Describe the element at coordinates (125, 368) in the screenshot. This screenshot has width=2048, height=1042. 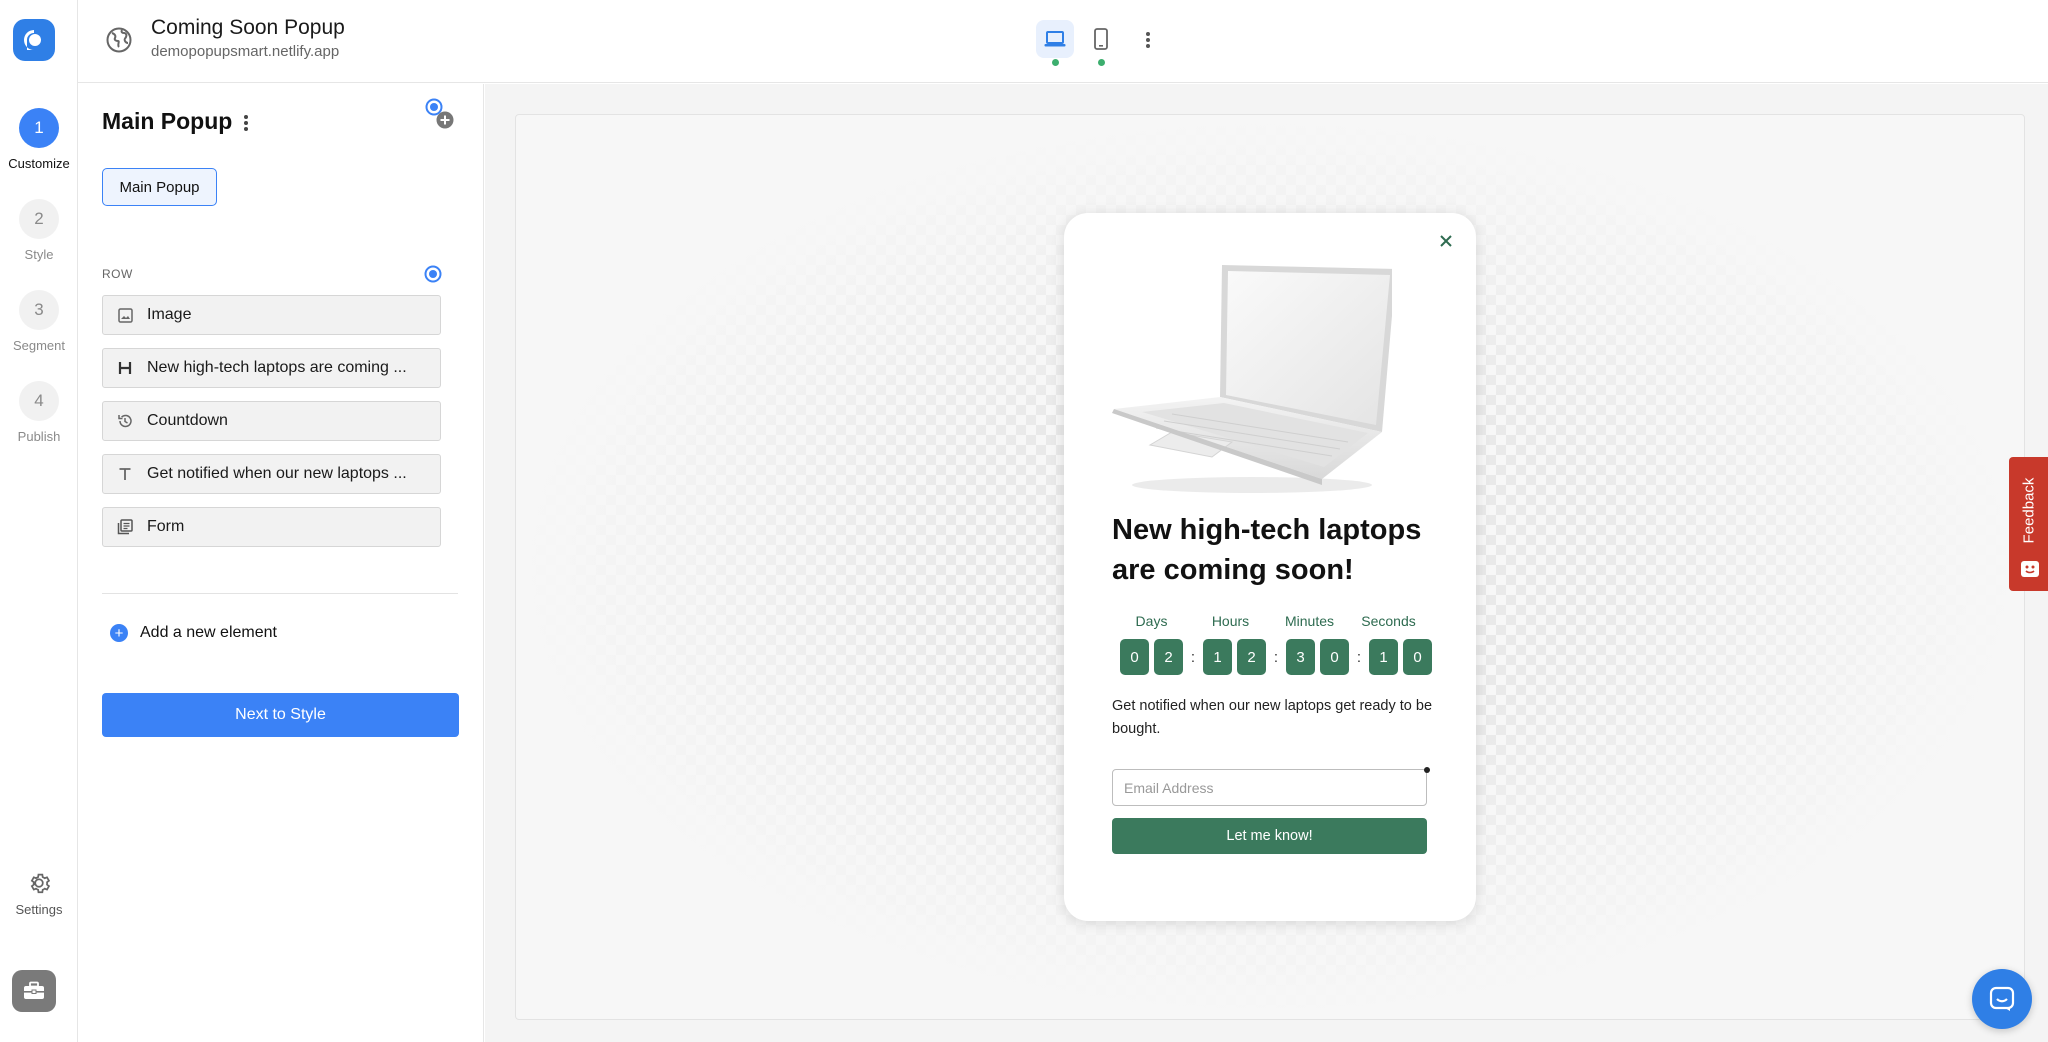
I see `heading-icon` at that location.